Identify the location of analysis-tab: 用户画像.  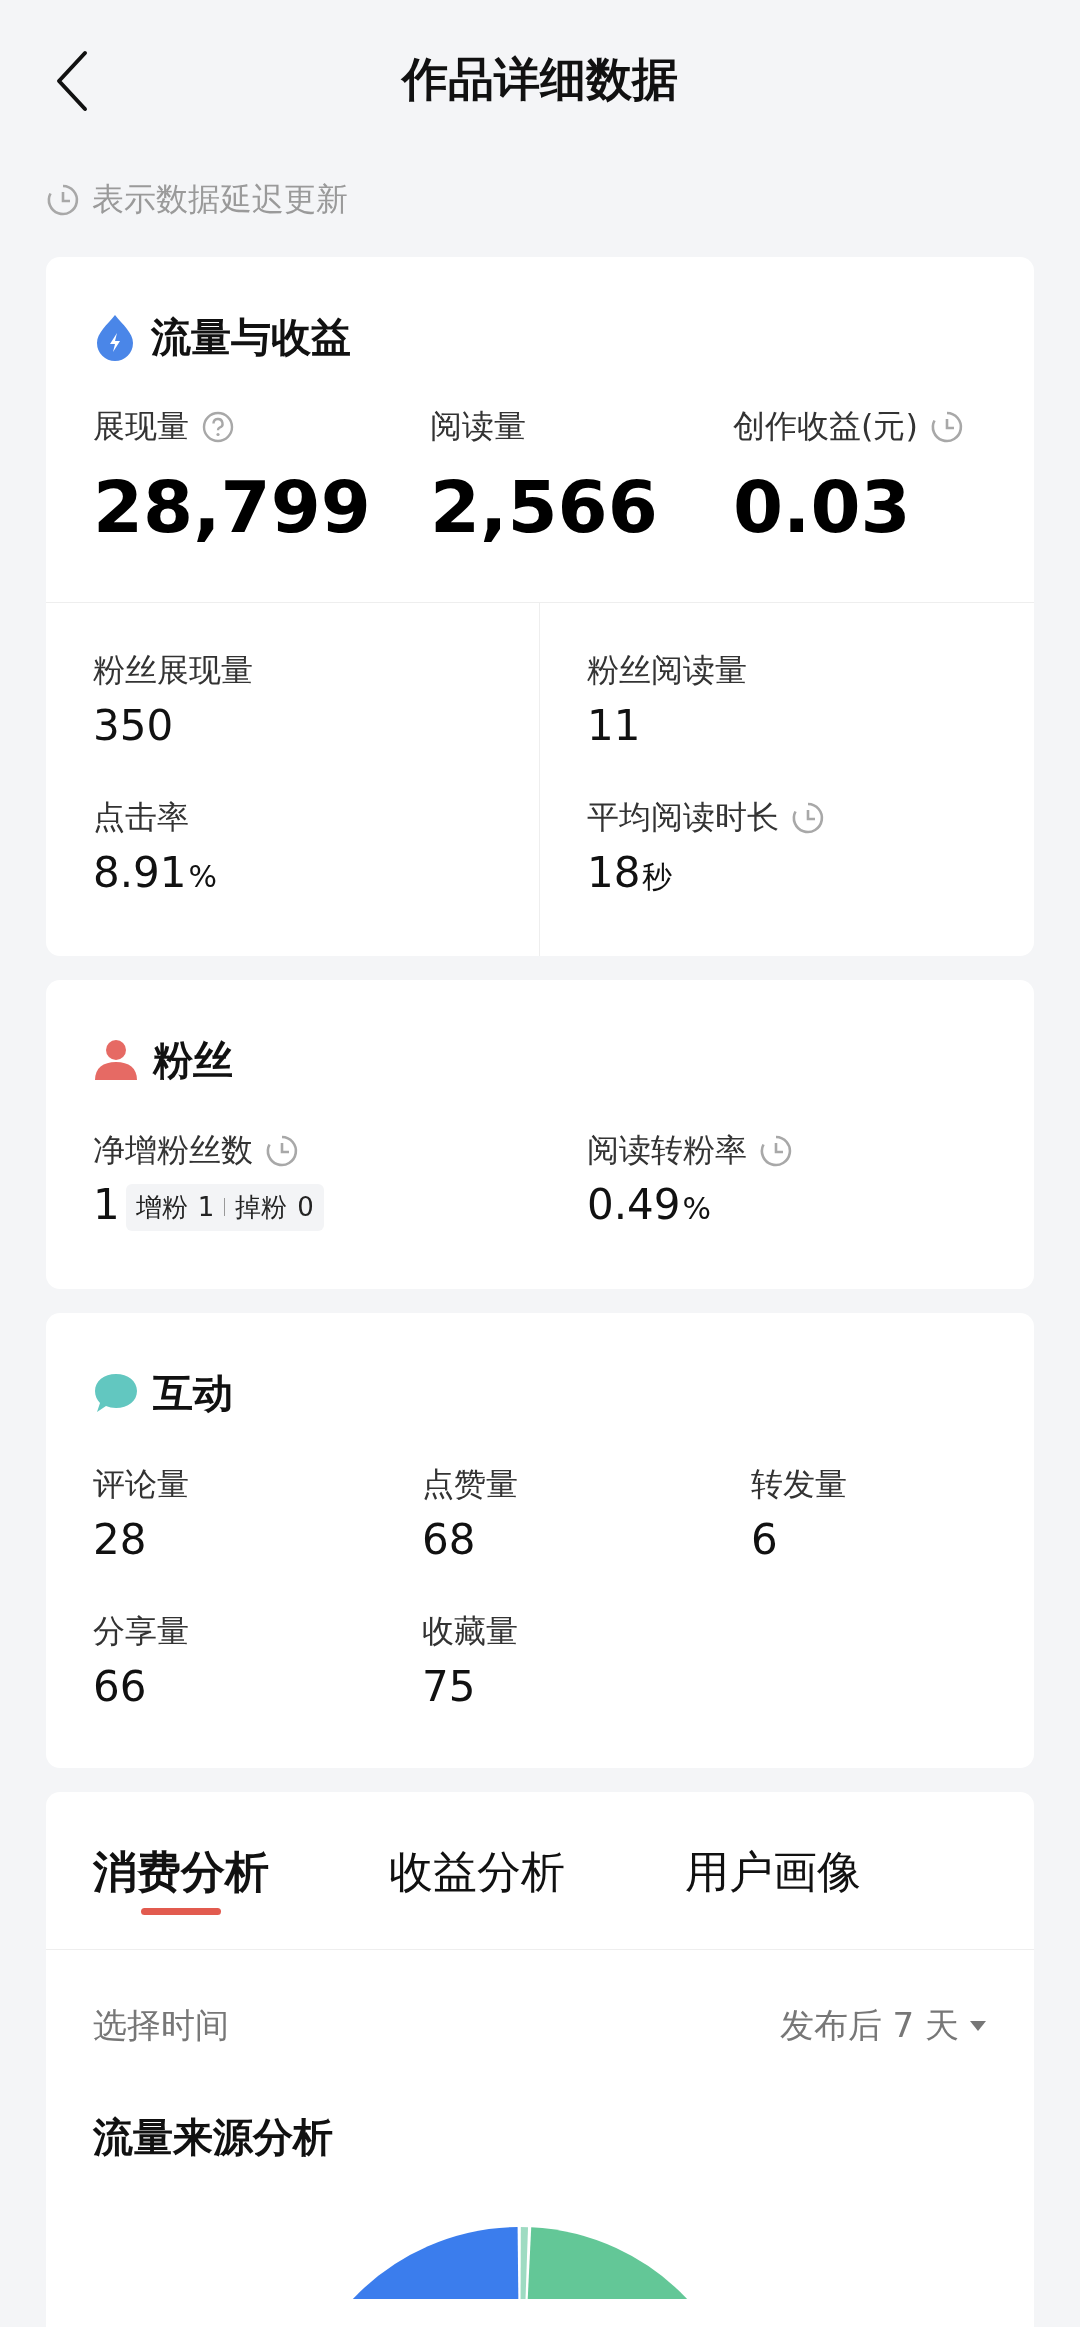
(773, 1871).